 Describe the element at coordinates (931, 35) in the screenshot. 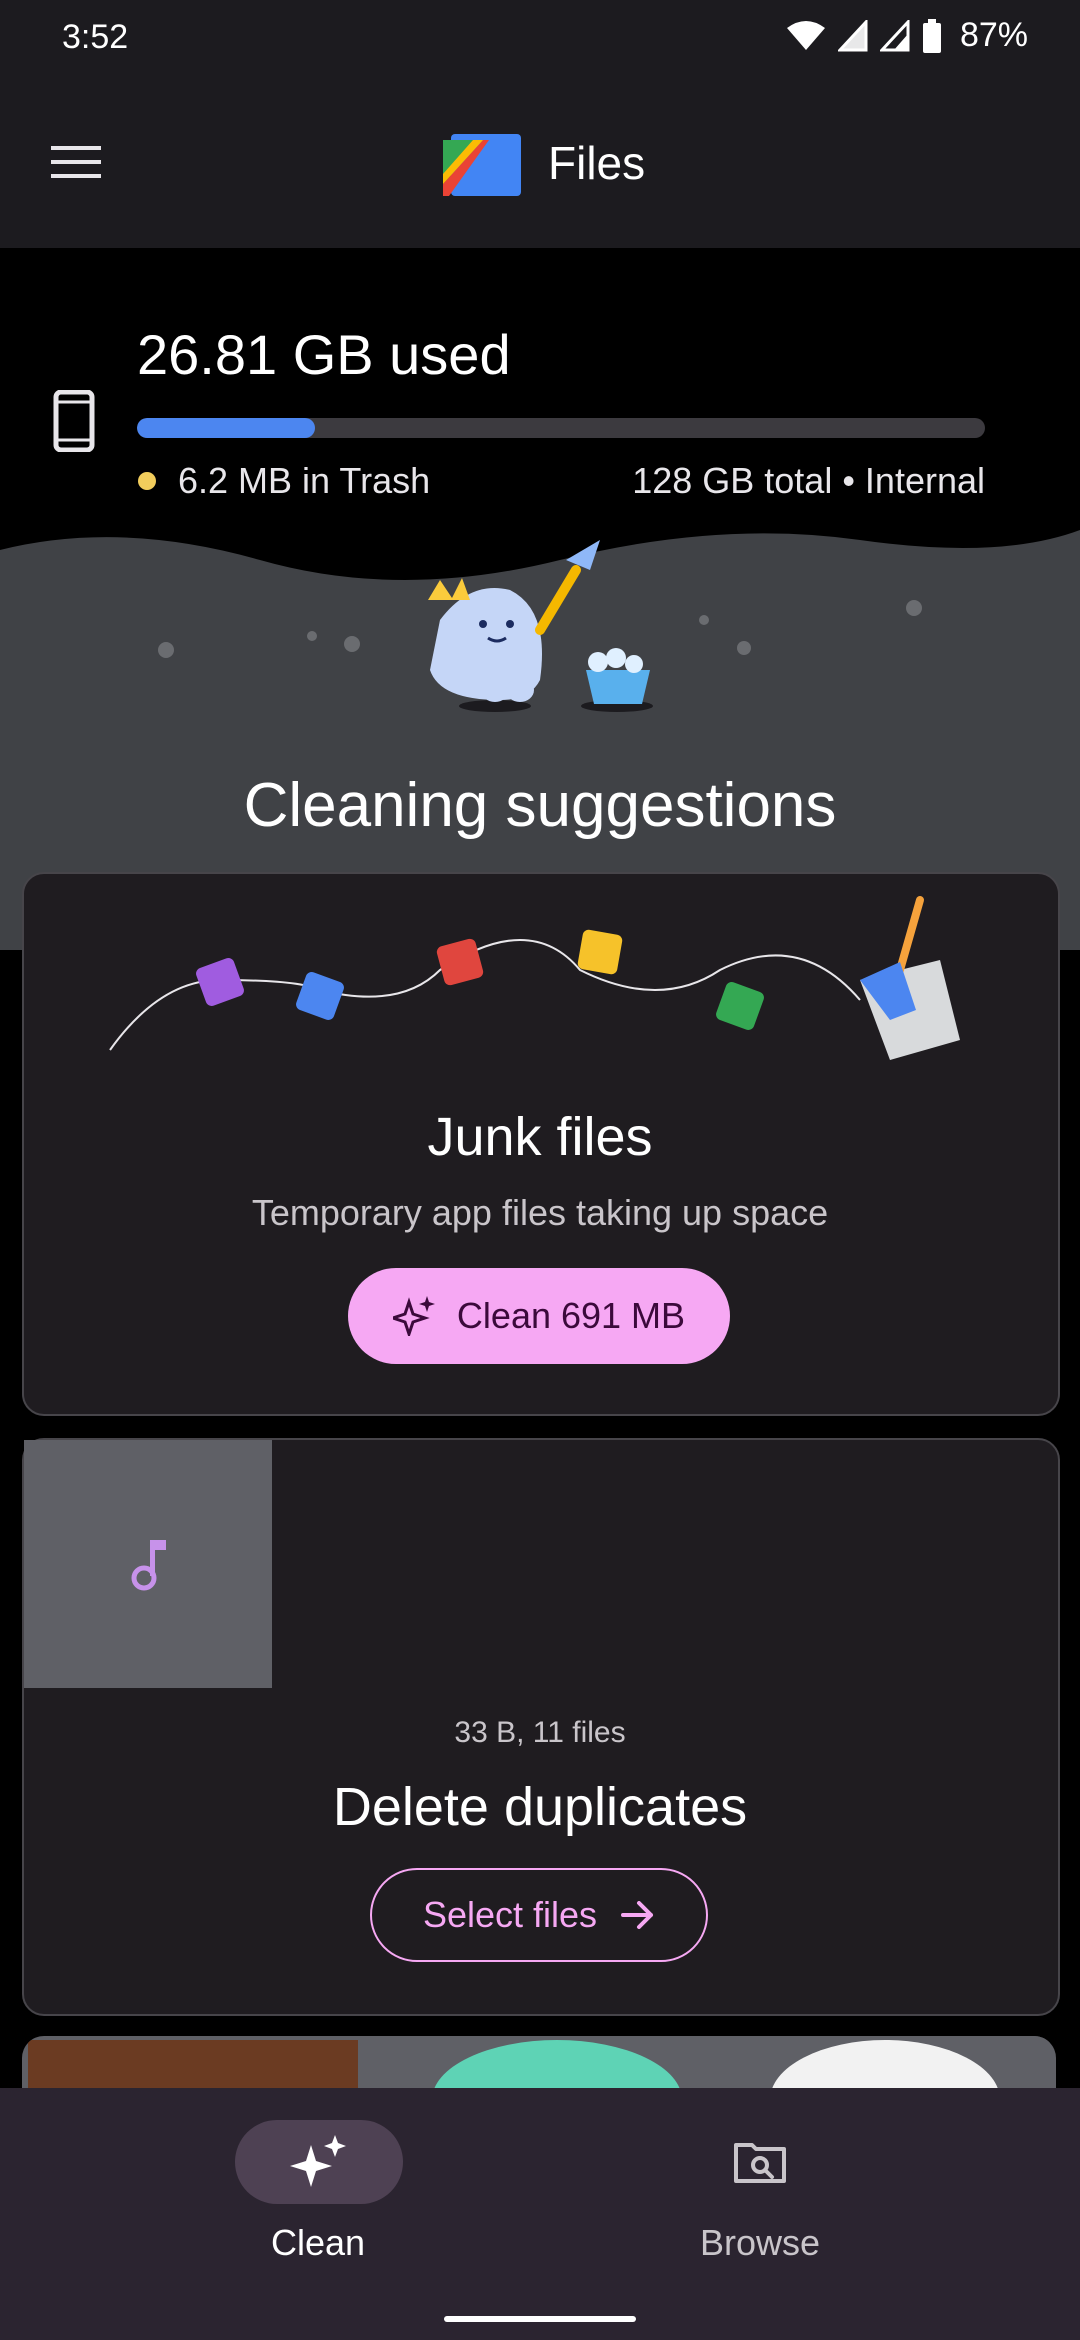

I see `battery-icon` at that location.